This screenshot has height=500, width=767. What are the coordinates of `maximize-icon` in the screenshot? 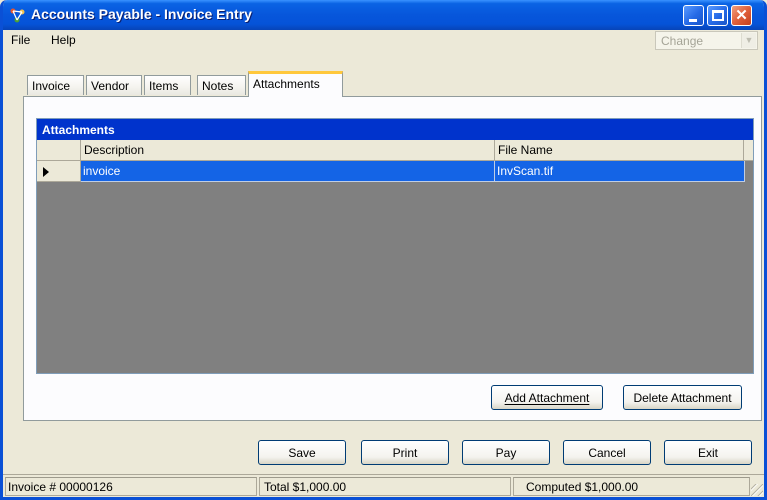 It's located at (718, 15).